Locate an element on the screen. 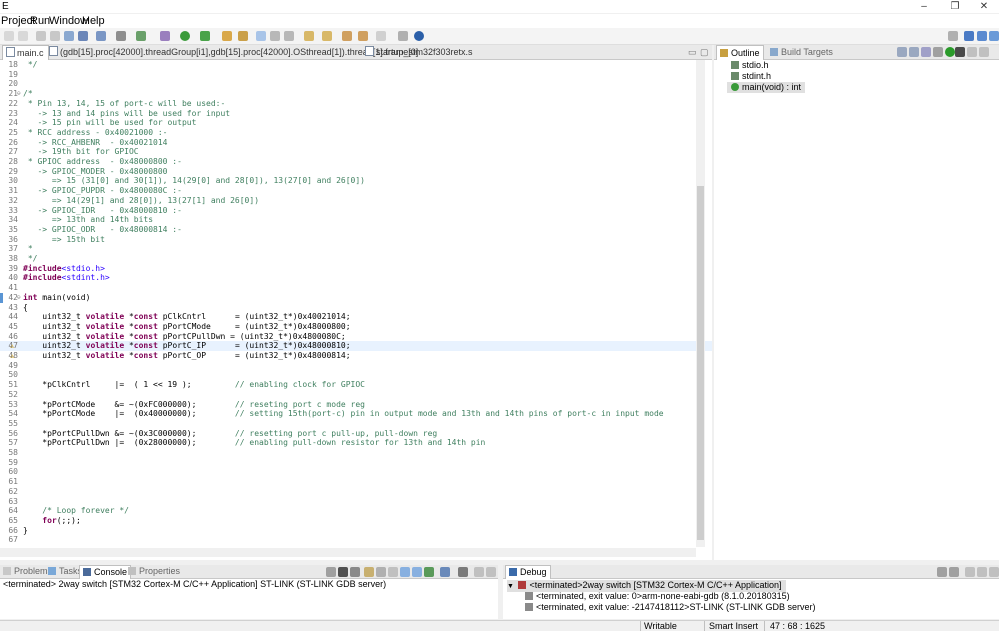 This screenshot has height=631, width=999. perspective-cc-icon is located at coordinates (969, 36).